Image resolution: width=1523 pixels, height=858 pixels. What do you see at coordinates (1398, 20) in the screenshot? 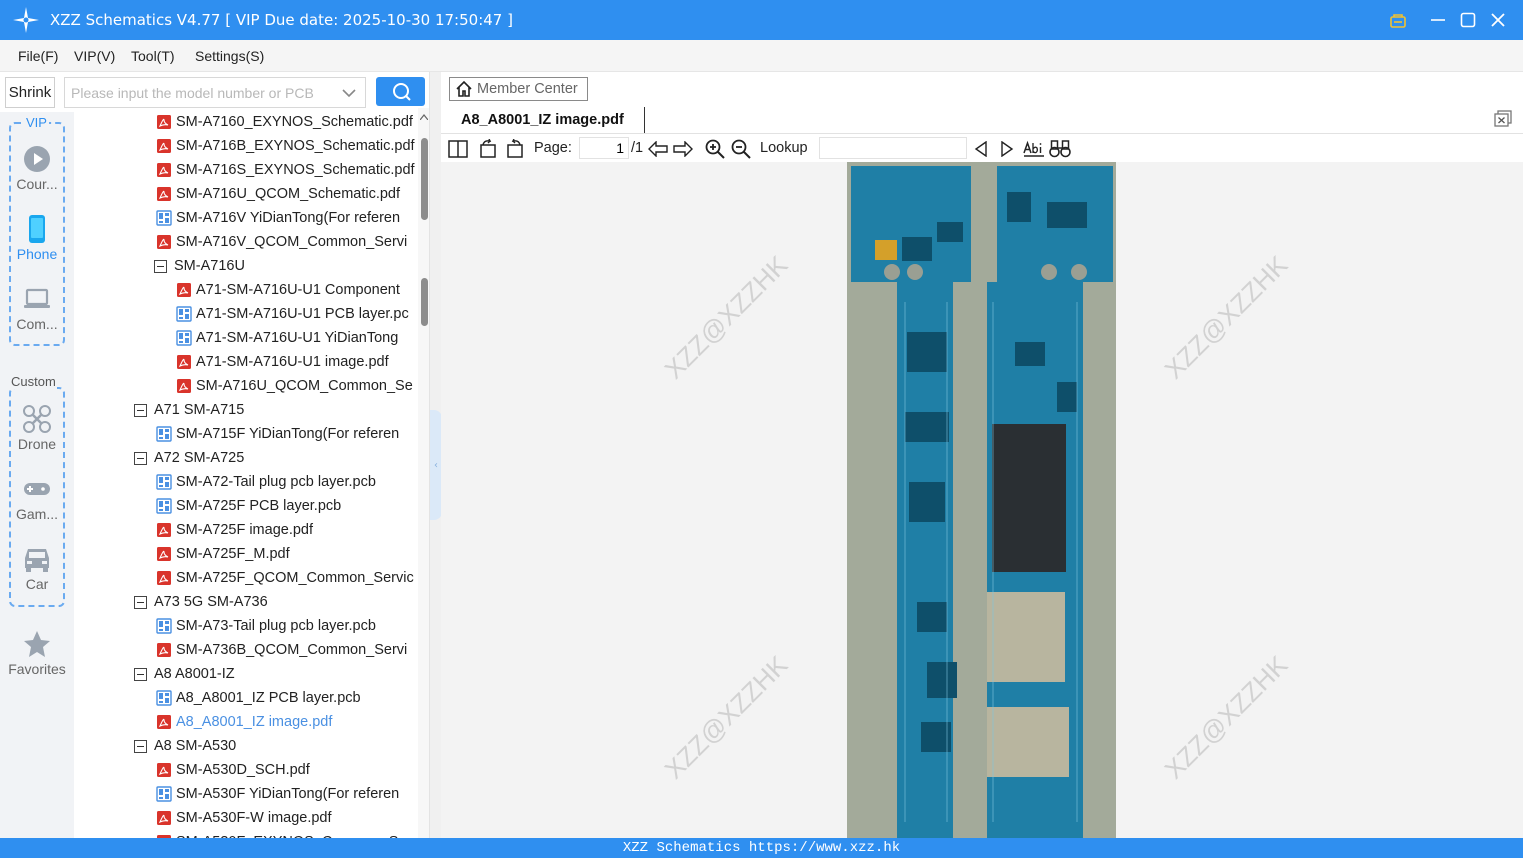
I see `vip-lock-button` at bounding box center [1398, 20].